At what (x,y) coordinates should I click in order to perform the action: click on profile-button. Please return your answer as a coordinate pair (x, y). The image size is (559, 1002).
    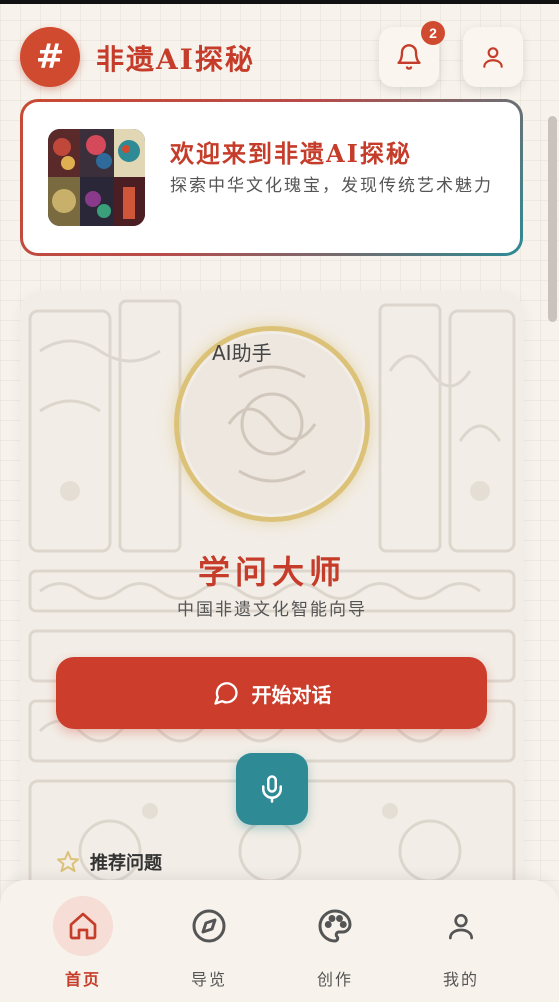
    Looking at the image, I should click on (493, 57).